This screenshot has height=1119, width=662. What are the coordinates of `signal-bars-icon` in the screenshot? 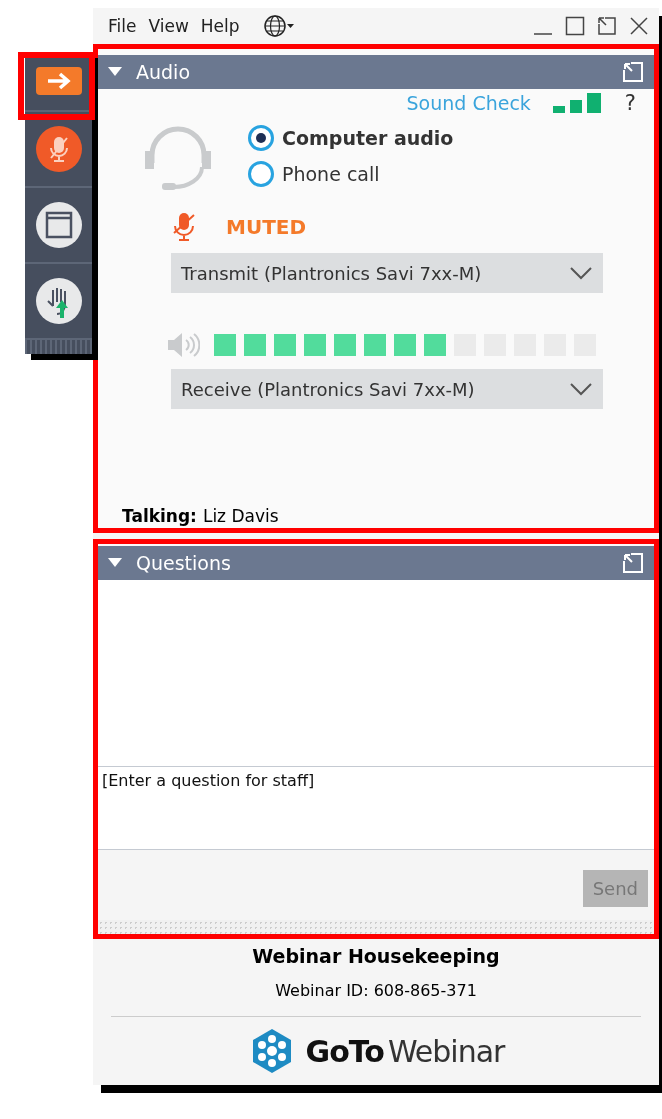 It's located at (577, 103).